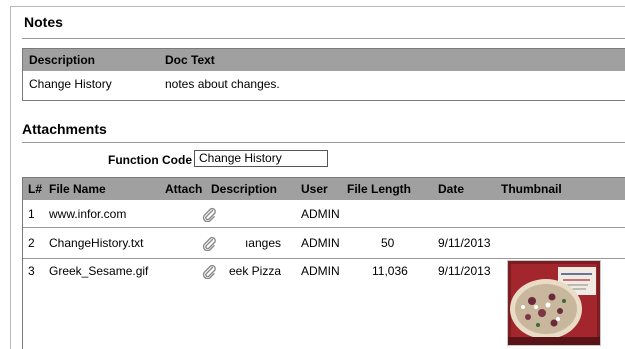 The height and width of the screenshot is (349, 625). I want to click on note-doc-text: notes about changes., so click(222, 84).